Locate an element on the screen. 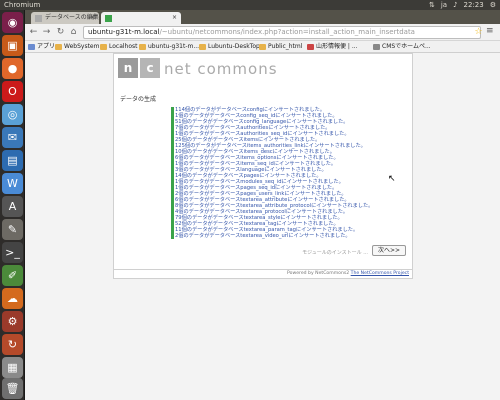  home-icon: ⌂ is located at coordinates (73, 32).